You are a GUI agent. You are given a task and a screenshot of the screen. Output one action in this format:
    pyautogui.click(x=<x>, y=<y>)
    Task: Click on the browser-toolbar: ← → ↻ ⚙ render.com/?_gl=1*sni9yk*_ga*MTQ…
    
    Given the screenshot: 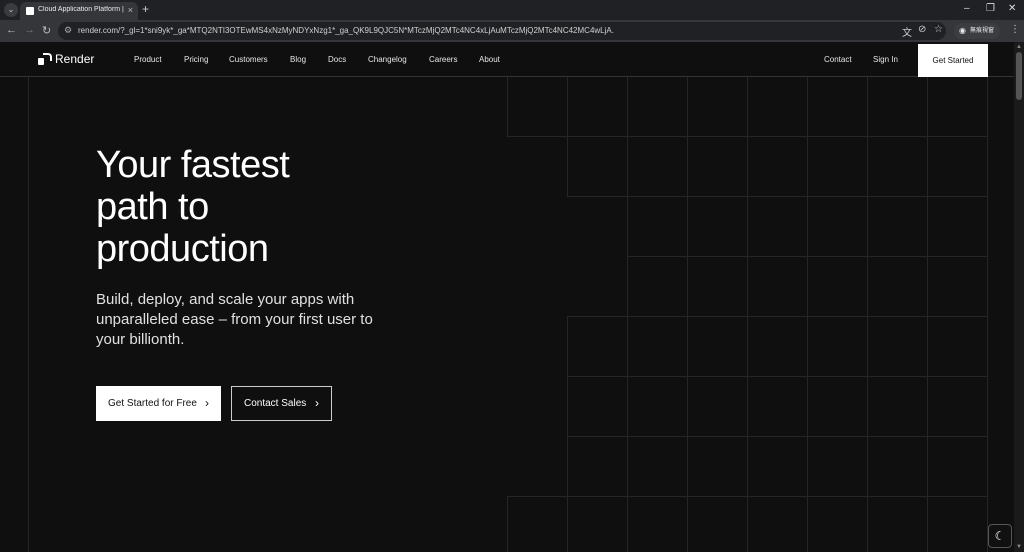 What is the action you would take?
    pyautogui.click(x=512, y=31)
    